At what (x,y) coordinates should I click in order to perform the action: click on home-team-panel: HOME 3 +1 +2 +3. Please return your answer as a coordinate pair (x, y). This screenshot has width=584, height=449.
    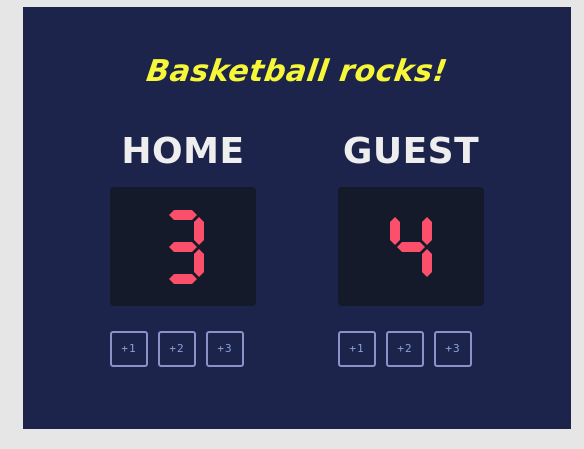
    Looking at the image, I should click on (183, 249).